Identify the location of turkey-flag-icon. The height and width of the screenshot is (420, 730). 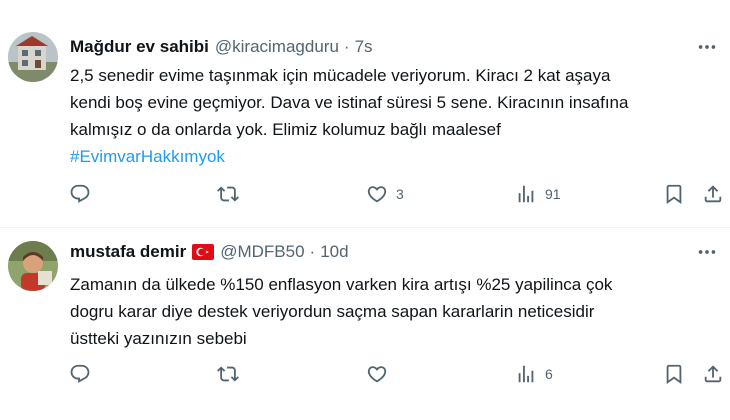
(203, 252).